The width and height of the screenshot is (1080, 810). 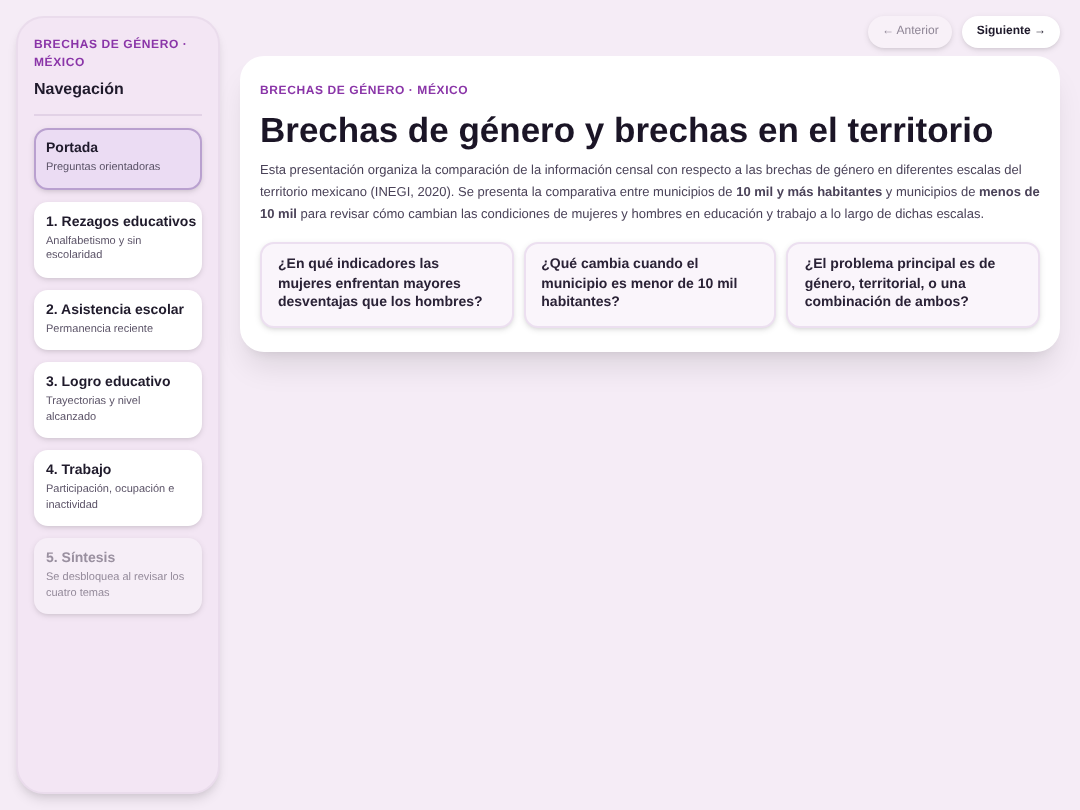 What do you see at coordinates (118, 97) in the screenshot?
I see `sidebar-title: Navegación` at bounding box center [118, 97].